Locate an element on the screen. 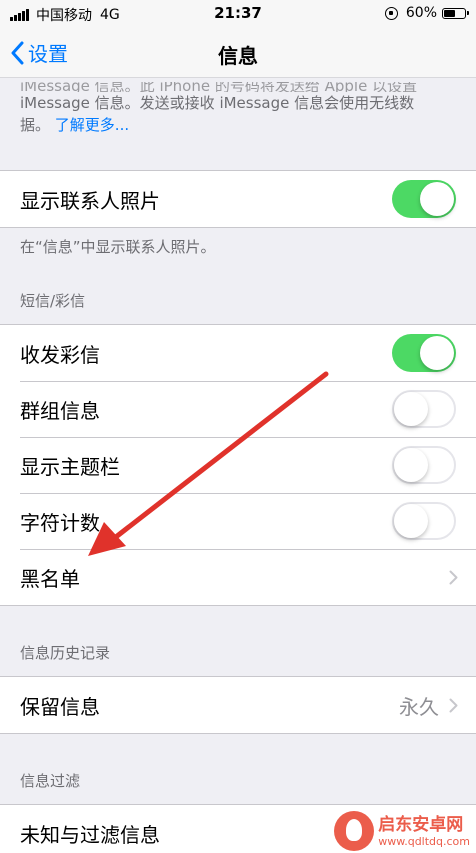 The width and height of the screenshot is (476, 853). message-history-group: 保留信息 永久 is located at coordinates (238, 705).